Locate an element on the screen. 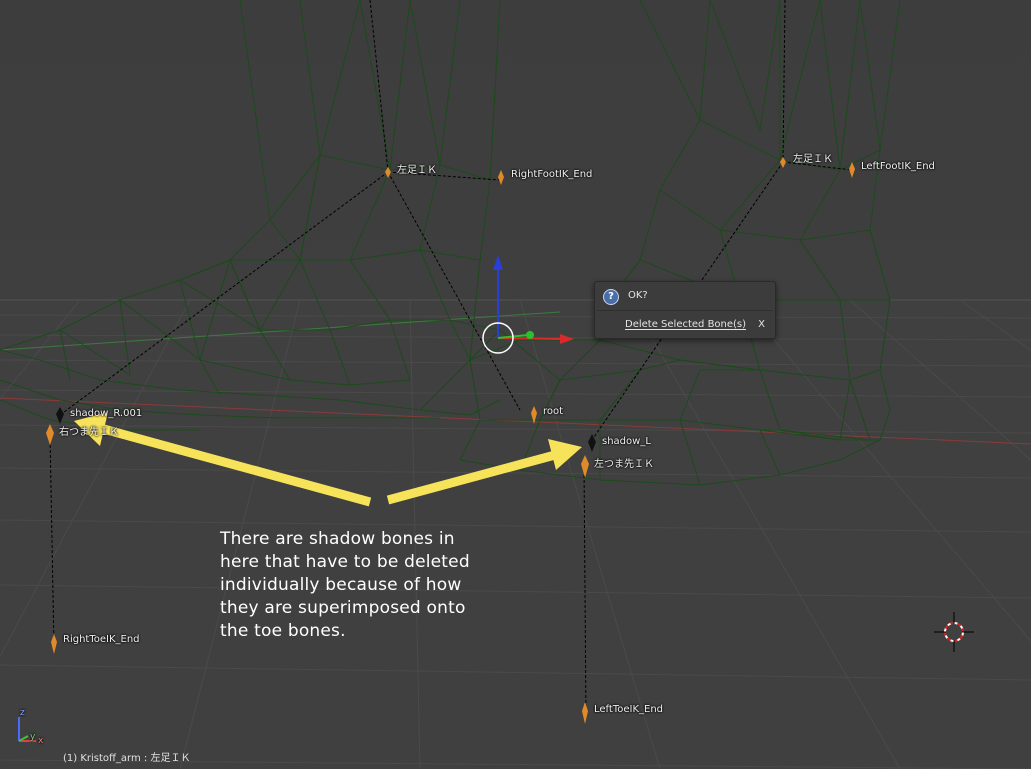  annotation-line-1: There are shadow bones in is located at coordinates (337, 539).